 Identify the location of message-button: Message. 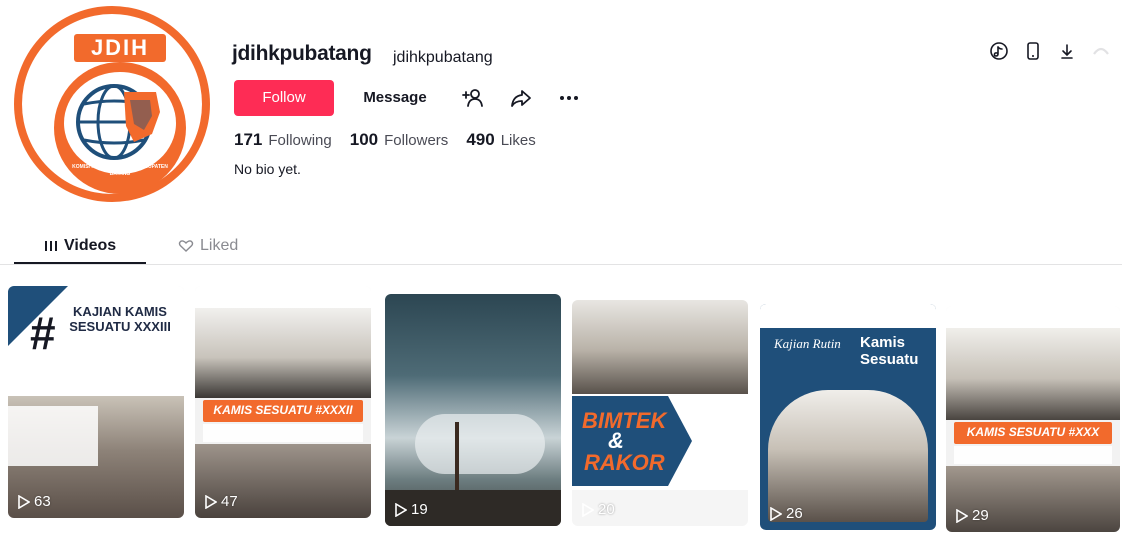
(395, 98).